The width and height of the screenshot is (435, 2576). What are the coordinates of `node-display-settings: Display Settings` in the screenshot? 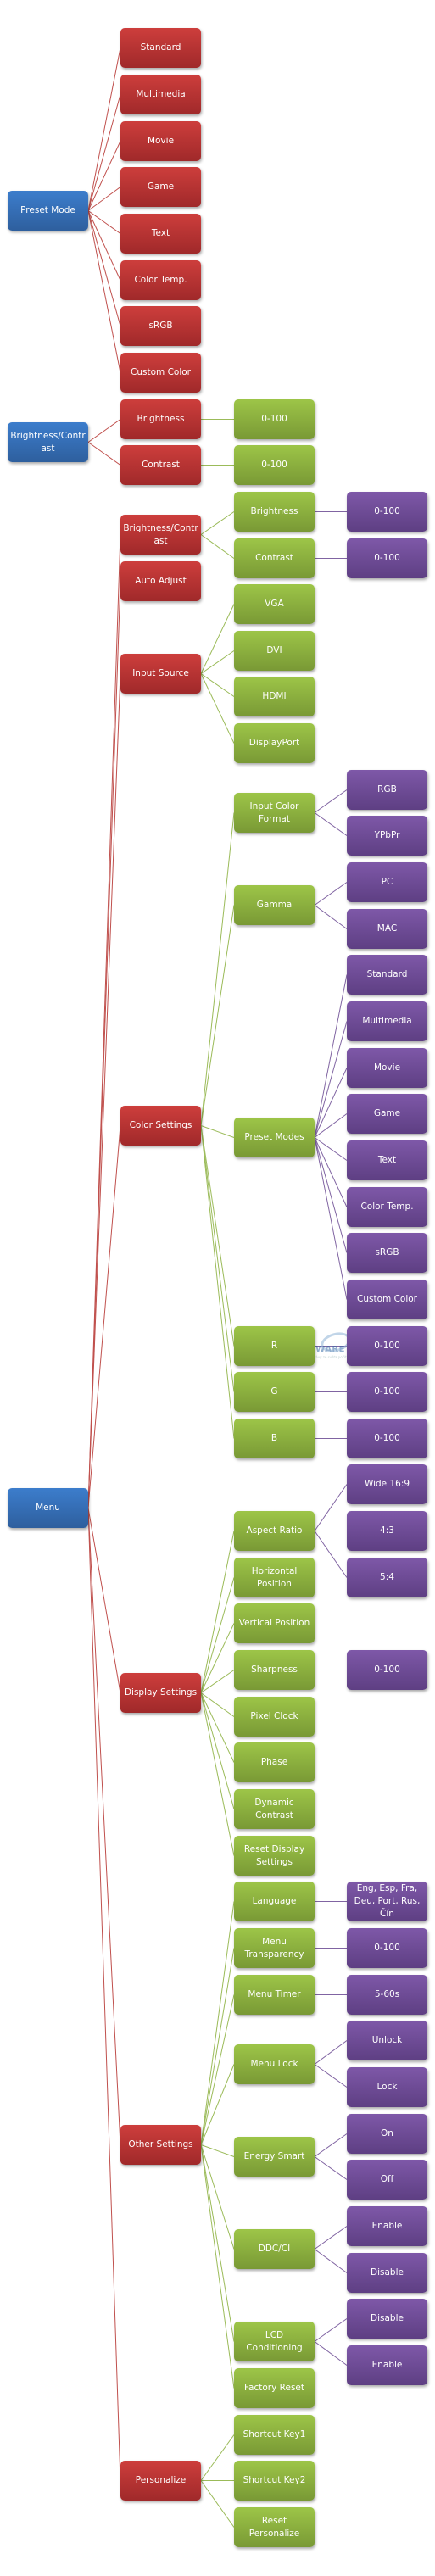 It's located at (160, 1693).